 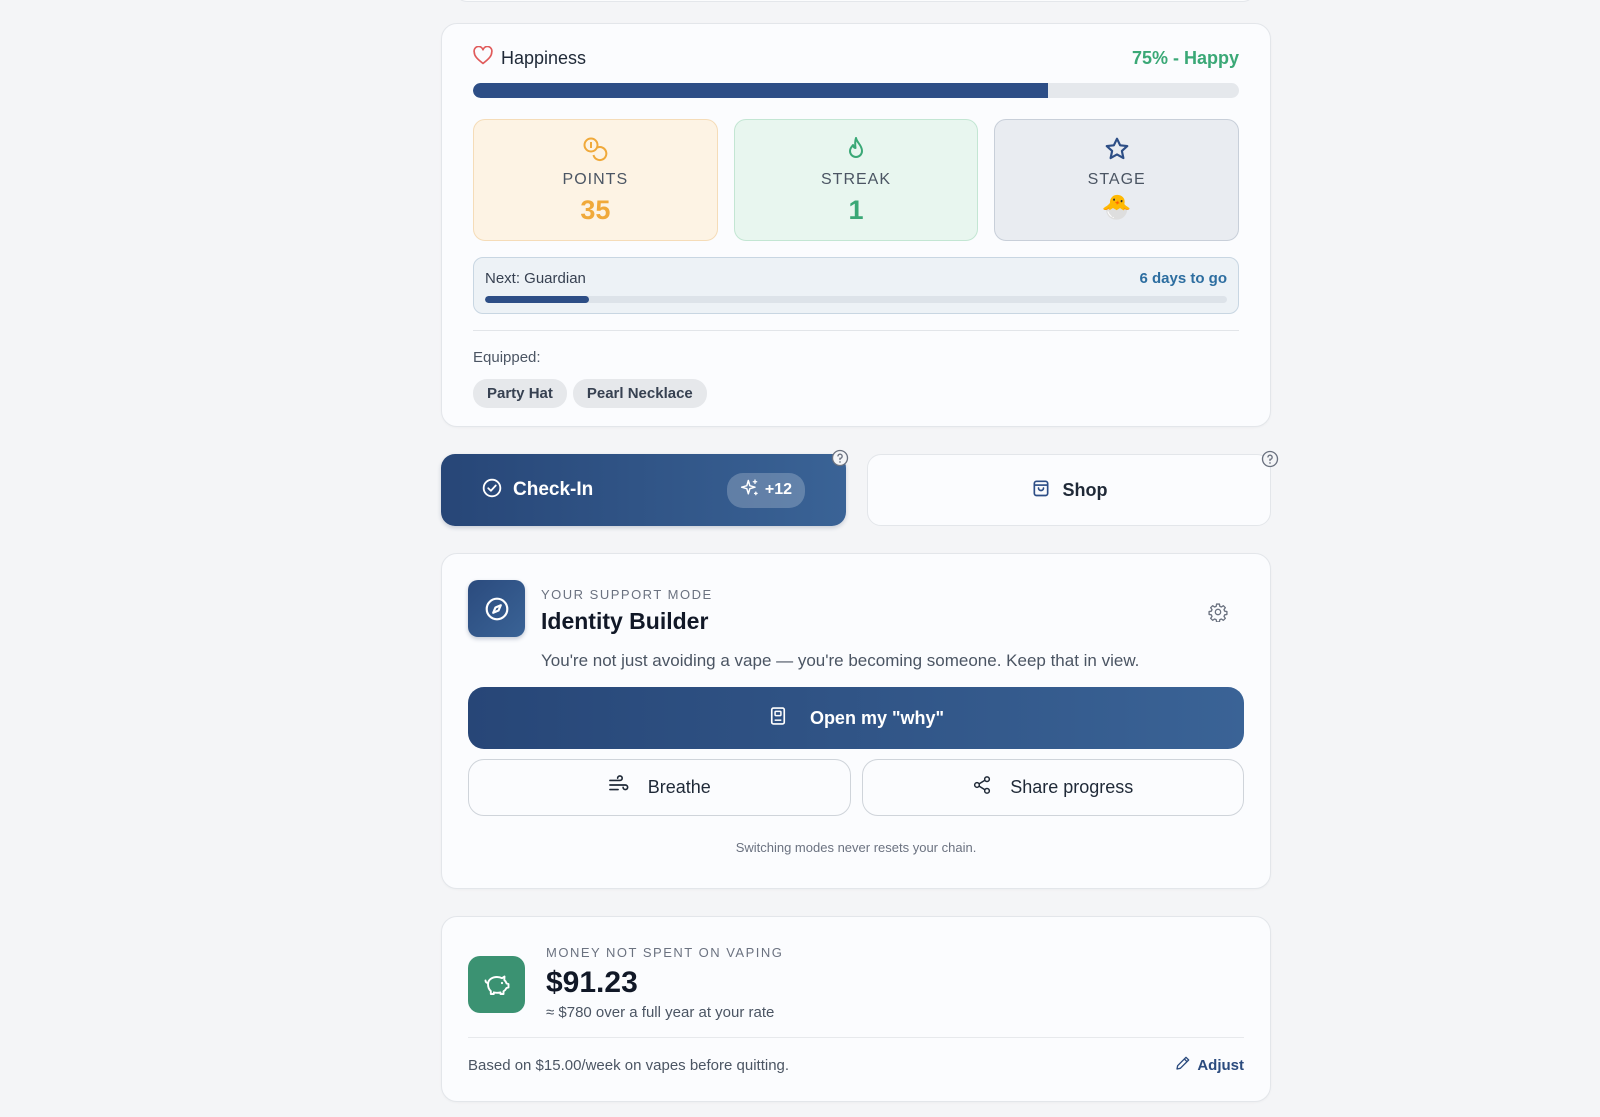 I want to click on equipped-chip-pearl-necklace: Pearl Necklace, so click(x=639, y=393).